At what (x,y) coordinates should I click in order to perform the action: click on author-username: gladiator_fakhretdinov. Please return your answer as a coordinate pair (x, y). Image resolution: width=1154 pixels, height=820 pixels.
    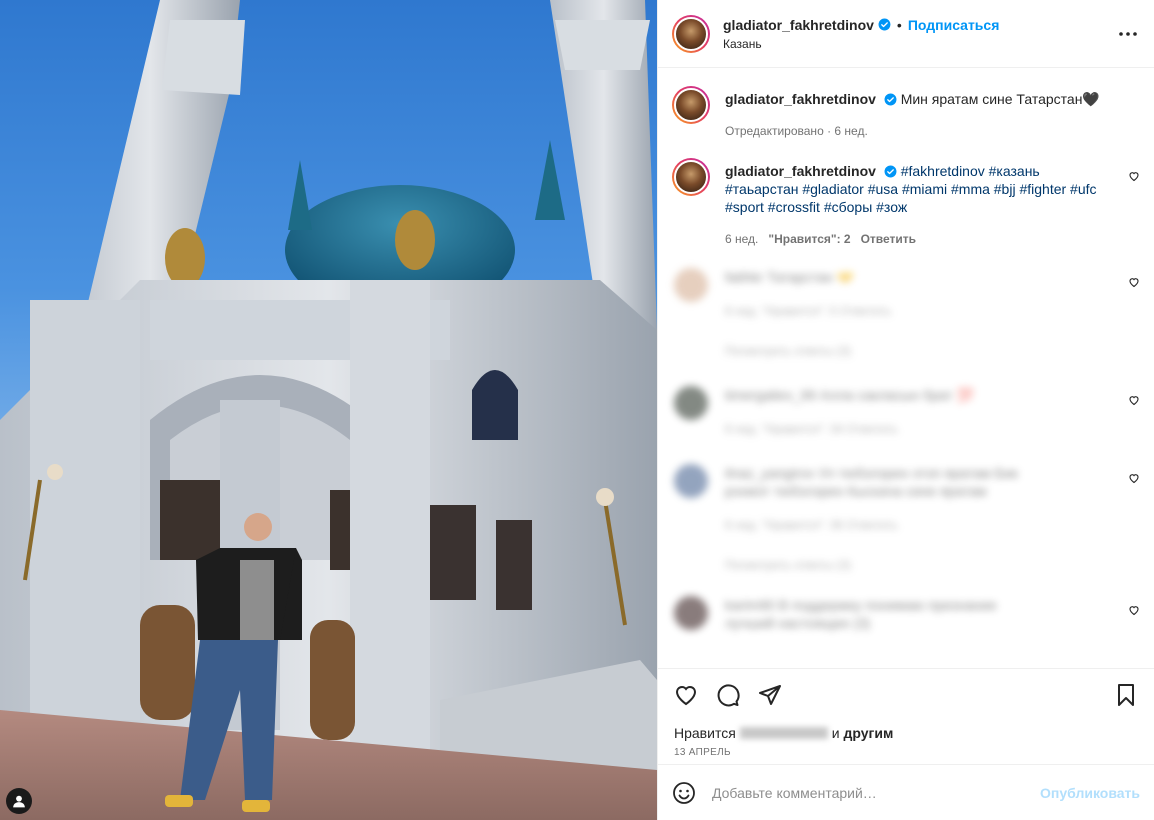
    Looking at the image, I should click on (798, 25).